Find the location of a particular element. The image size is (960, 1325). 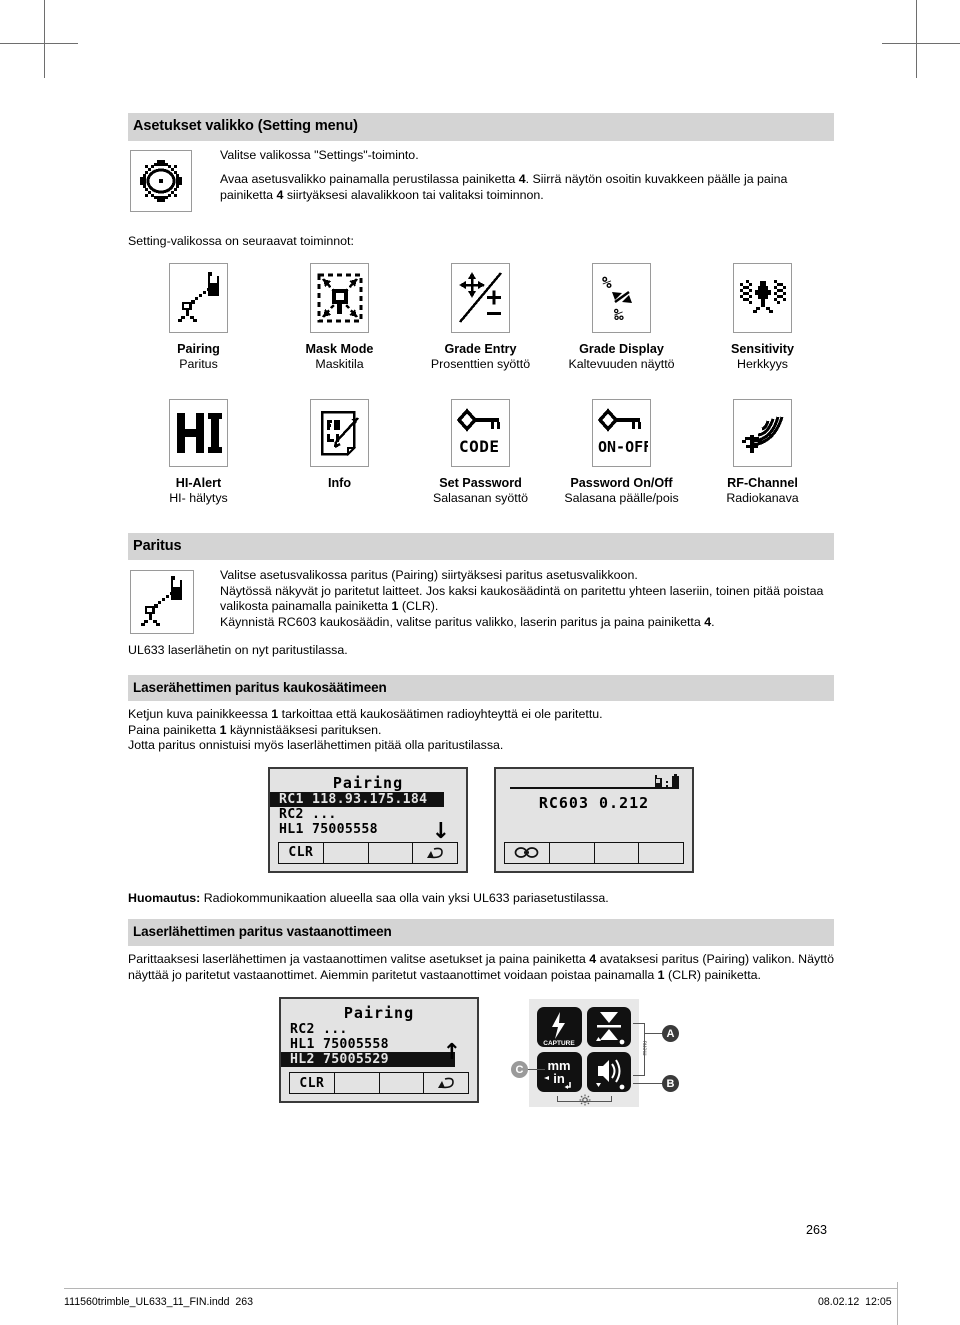

menu-item-pairing: Pairing Paritus is located at coordinates (198, 316).